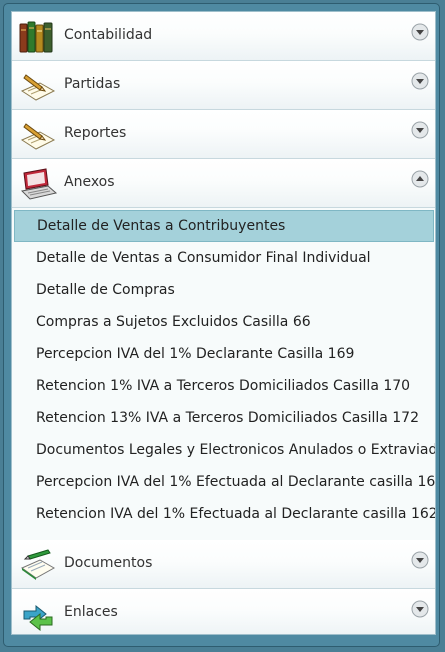 This screenshot has width=445, height=652. I want to click on section-header-anexos: Anexos, so click(223, 183).